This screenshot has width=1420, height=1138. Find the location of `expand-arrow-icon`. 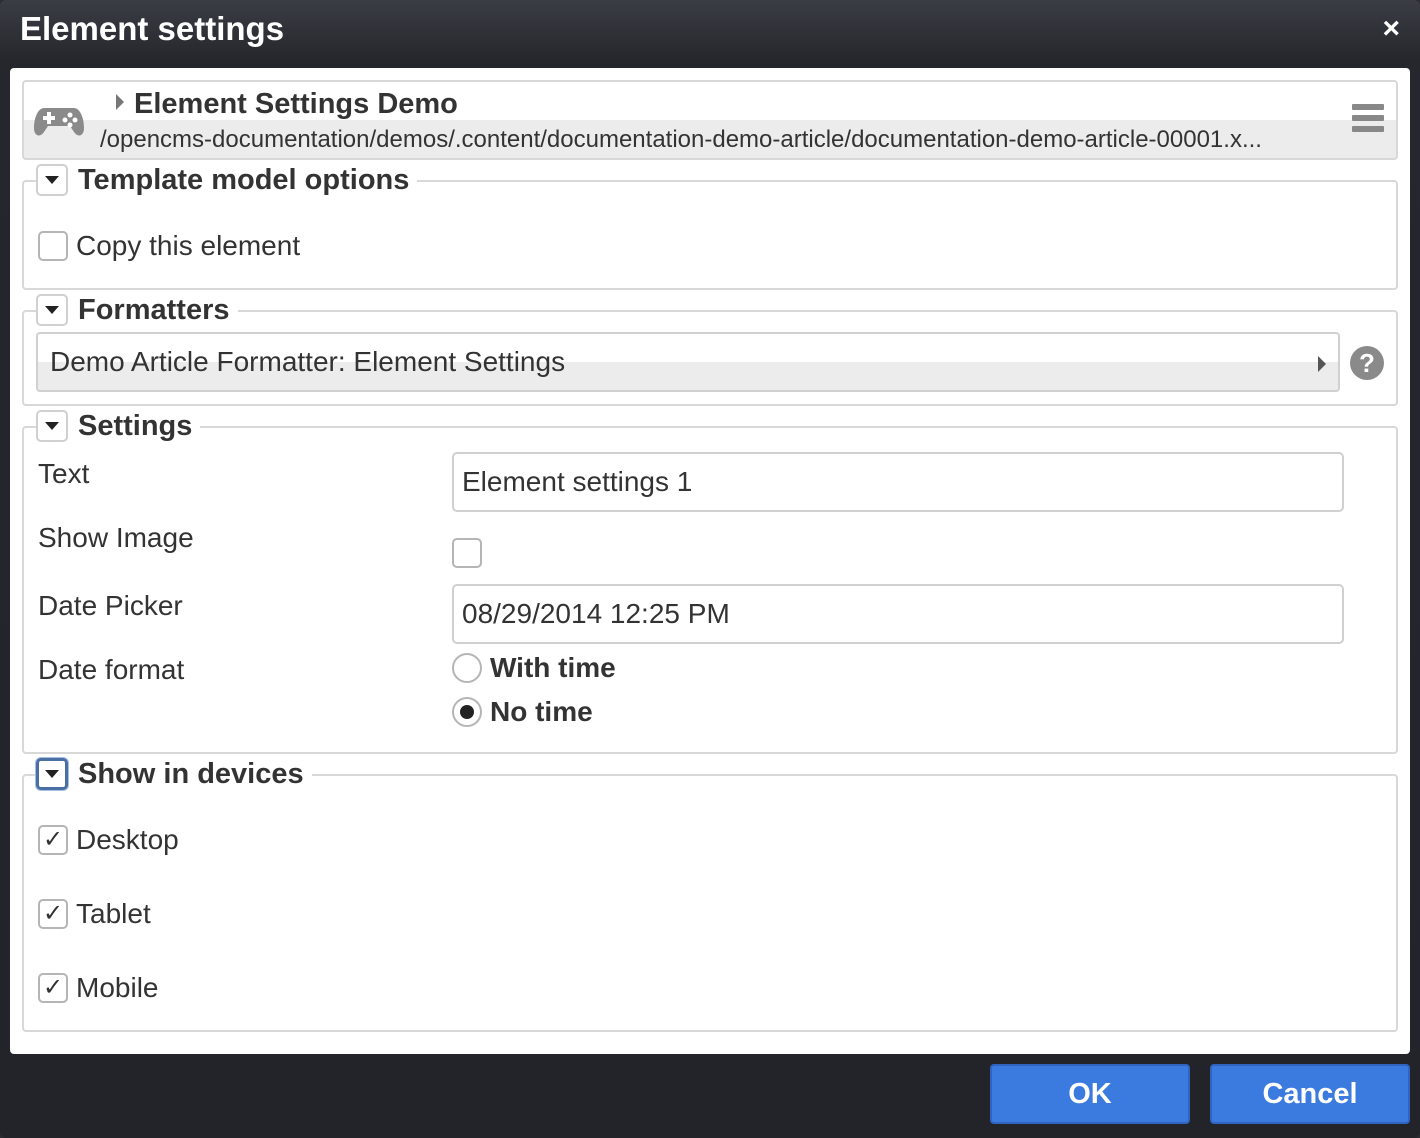

expand-arrow-icon is located at coordinates (120, 102).